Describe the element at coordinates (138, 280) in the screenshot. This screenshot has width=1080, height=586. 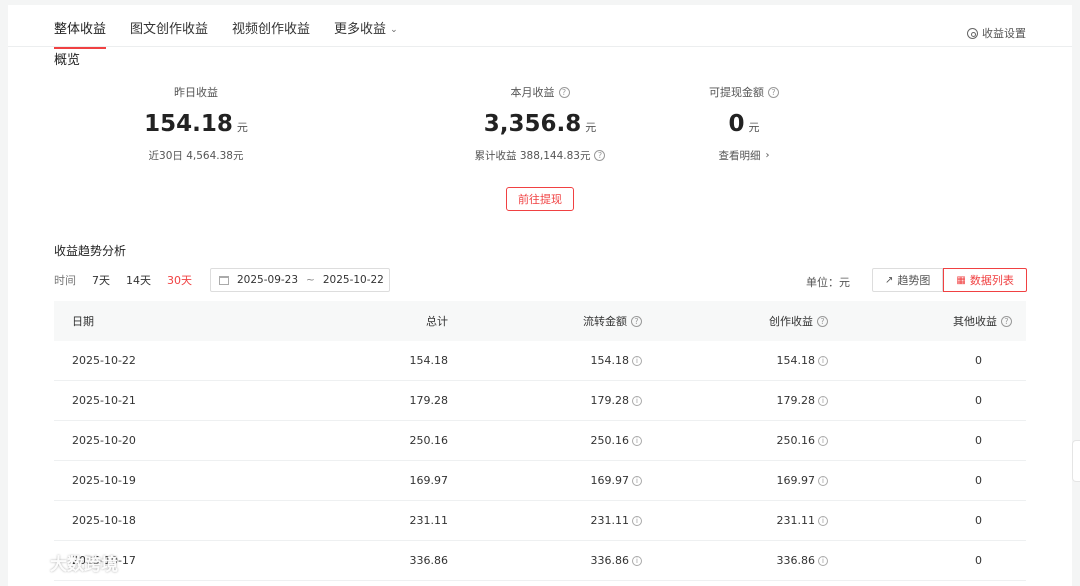
I see `range-14-days: 14天` at that location.